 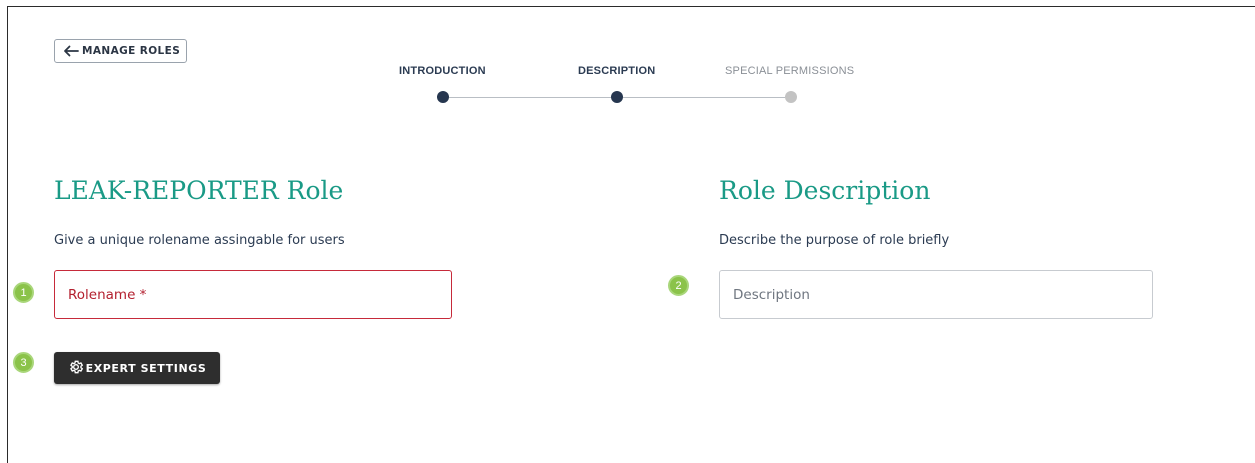 I want to click on step-special-permissions-dot, so click(x=791, y=97).